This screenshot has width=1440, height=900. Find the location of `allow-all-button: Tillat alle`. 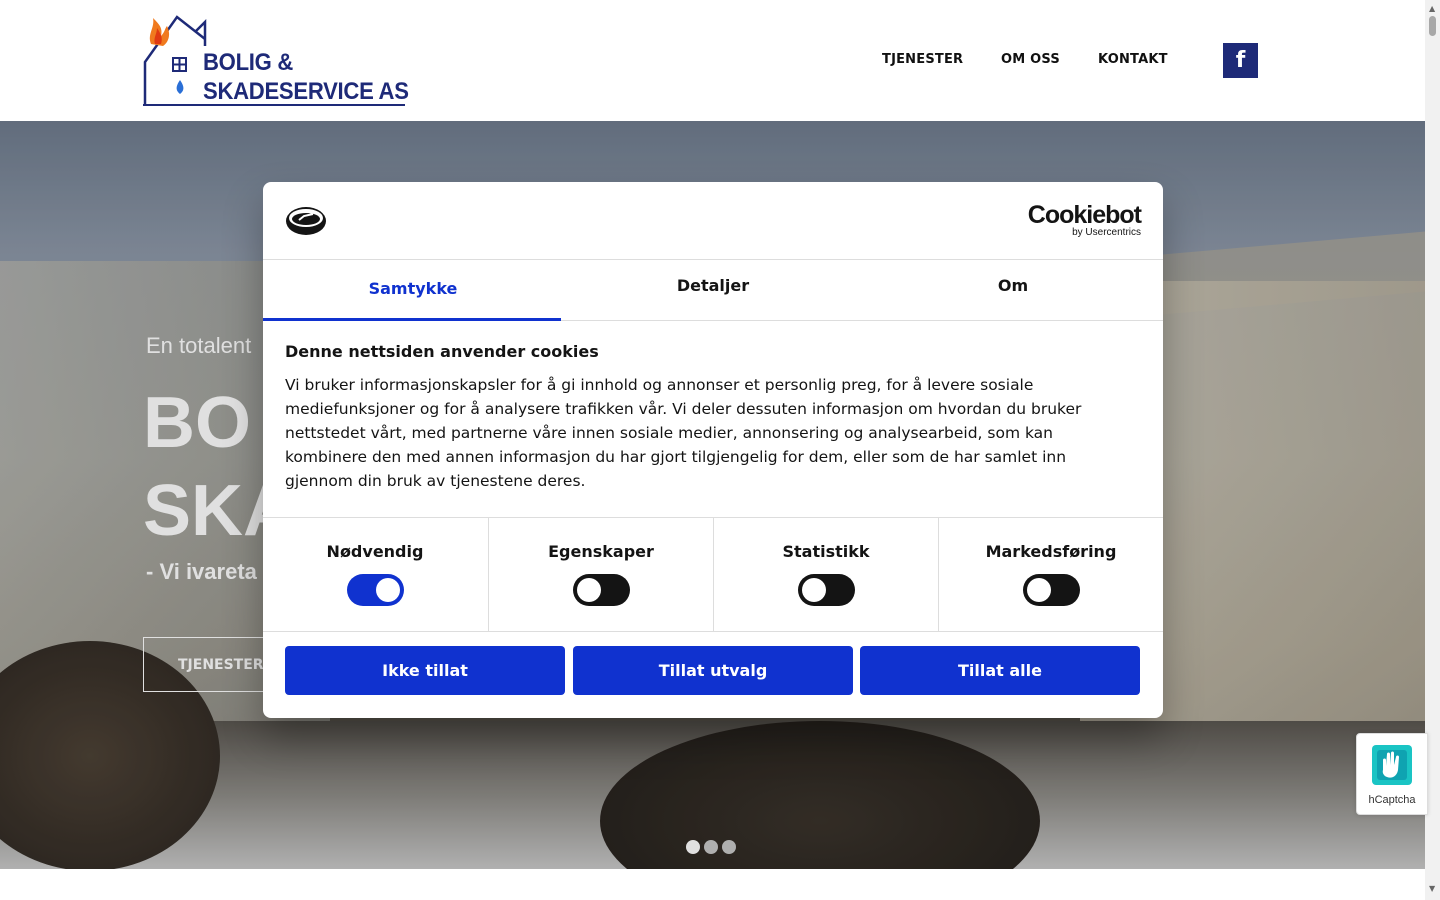

allow-all-button: Tillat alle is located at coordinates (1000, 670).